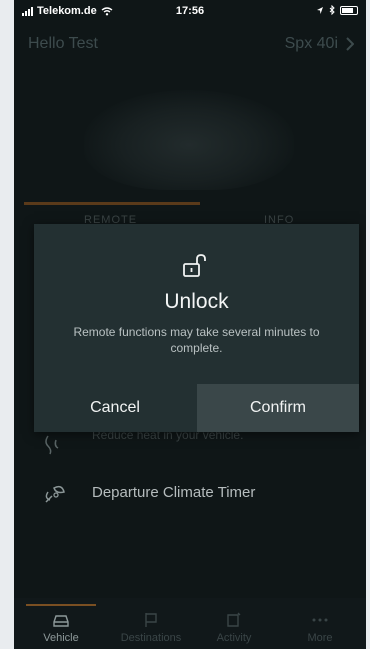  Describe the element at coordinates (61, 638) in the screenshot. I see `nav-label: Vehicle` at that location.